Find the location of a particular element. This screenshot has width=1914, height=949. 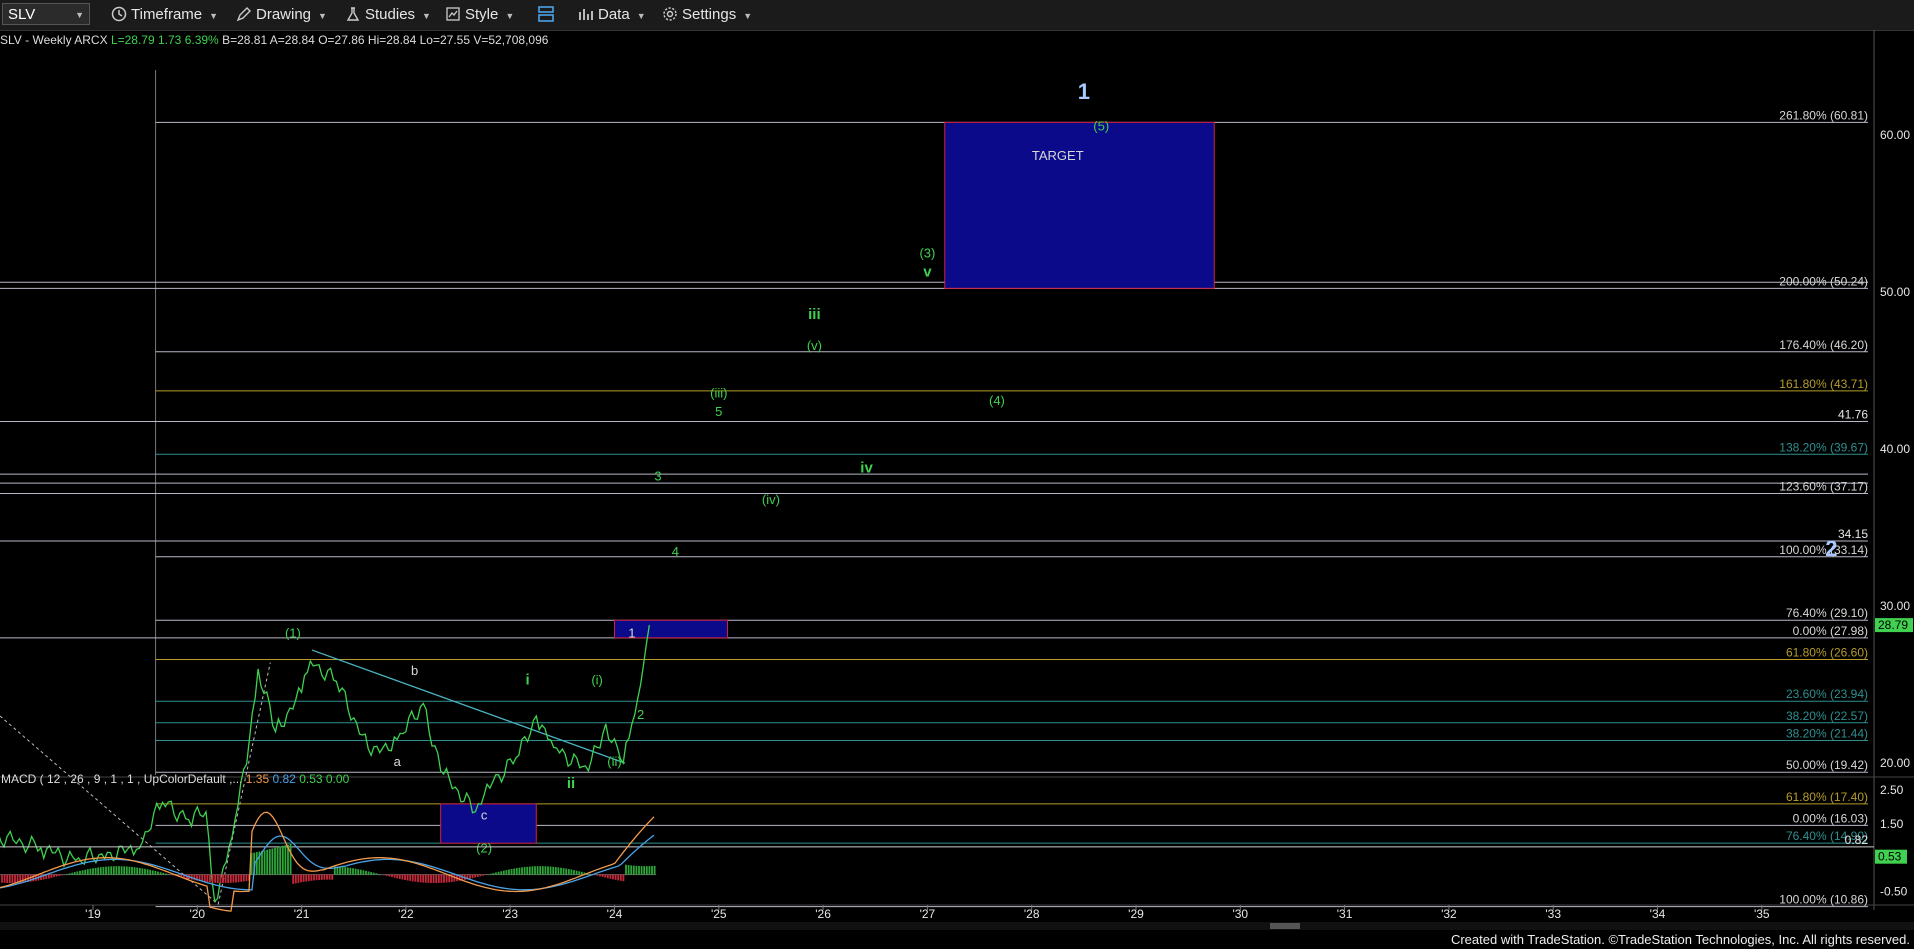

scrollbar-thumb is located at coordinates (1285, 926).